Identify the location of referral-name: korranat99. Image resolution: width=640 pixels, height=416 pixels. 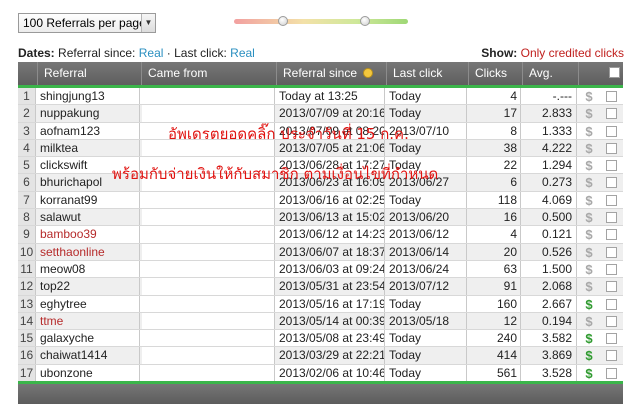
(89, 200).